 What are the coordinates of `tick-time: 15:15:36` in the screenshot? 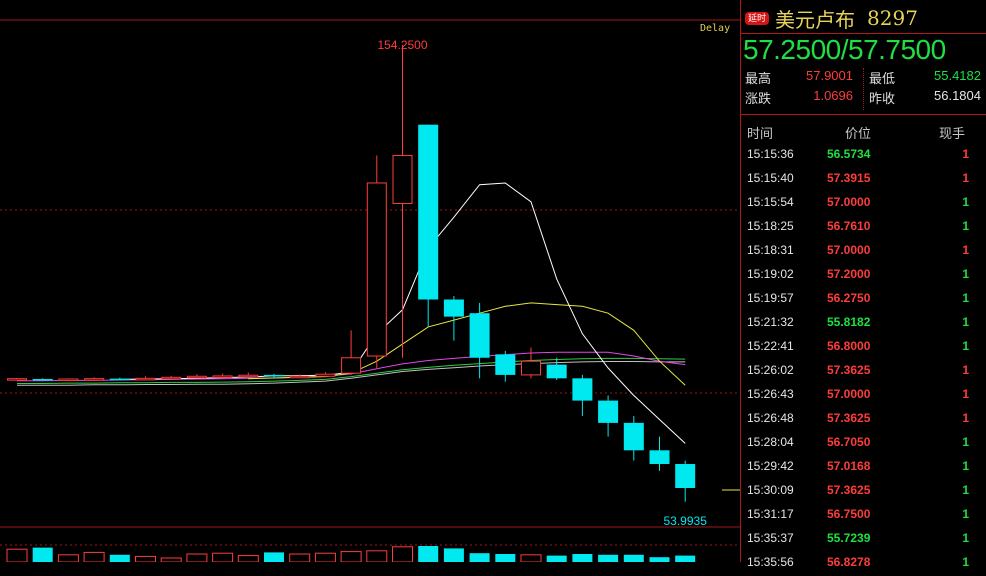 It's located at (770, 154).